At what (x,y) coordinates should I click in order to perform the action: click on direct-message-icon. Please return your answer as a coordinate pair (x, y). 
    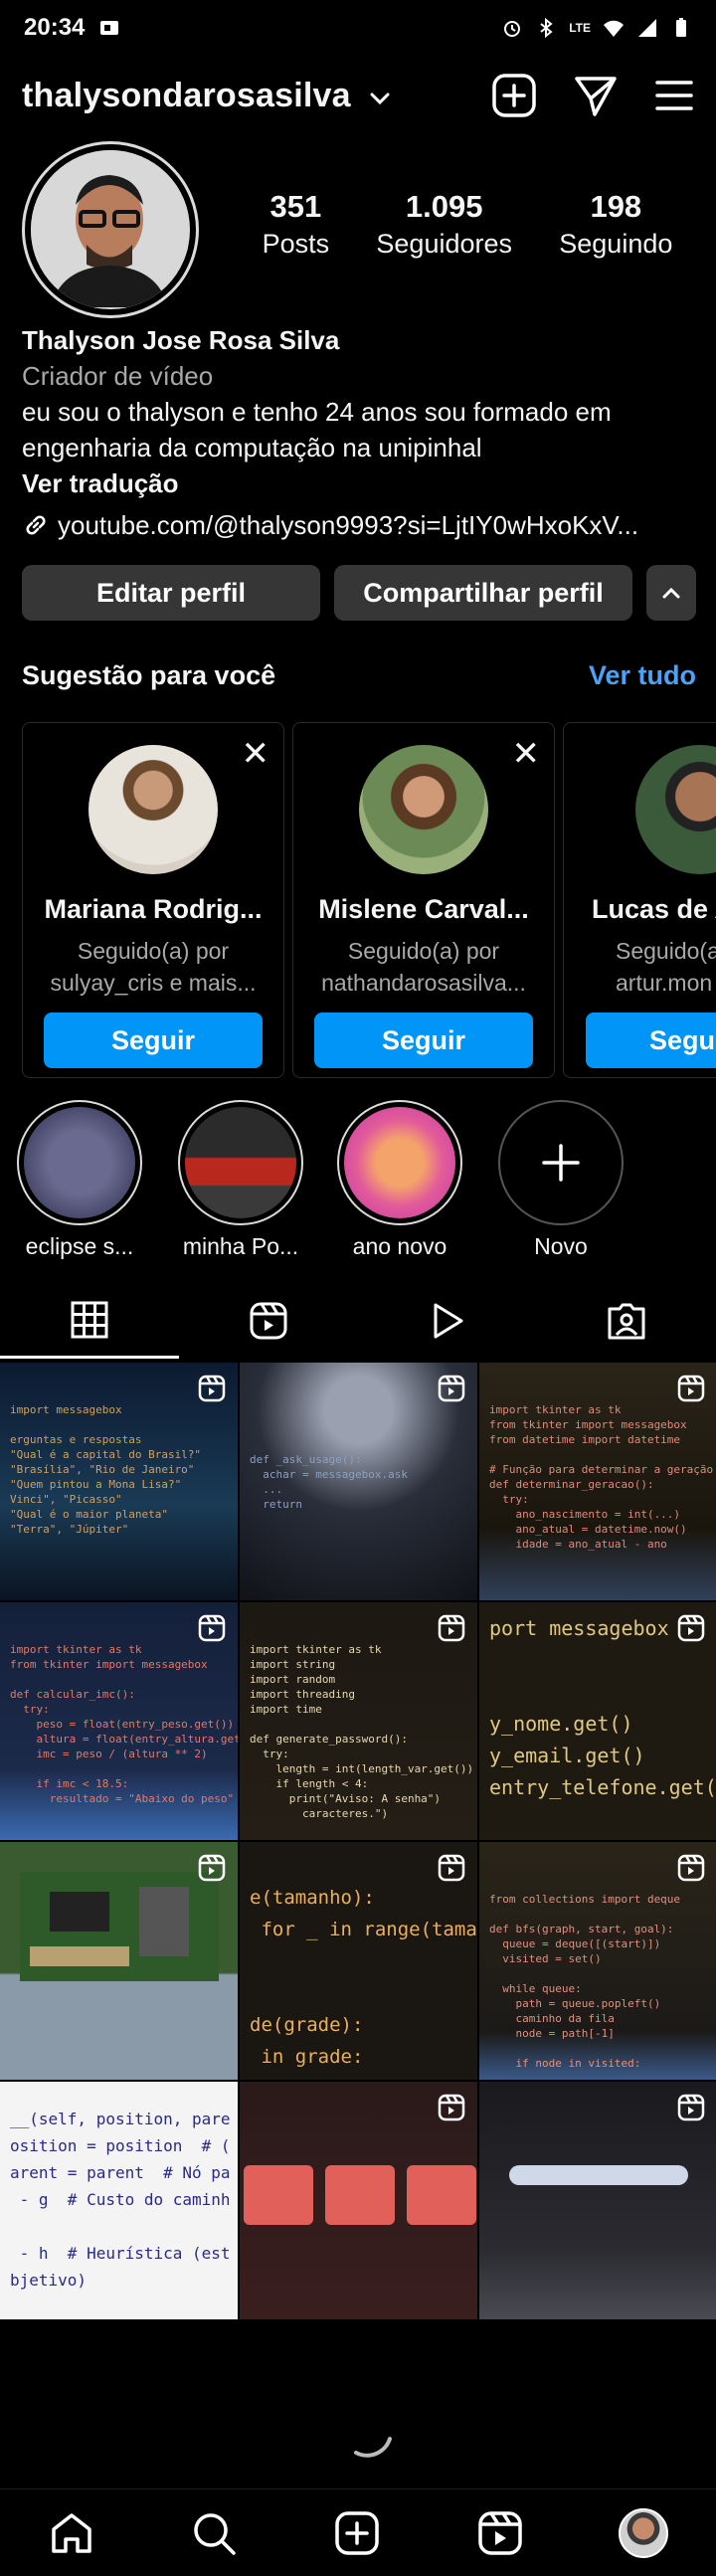
    Looking at the image, I should click on (596, 95).